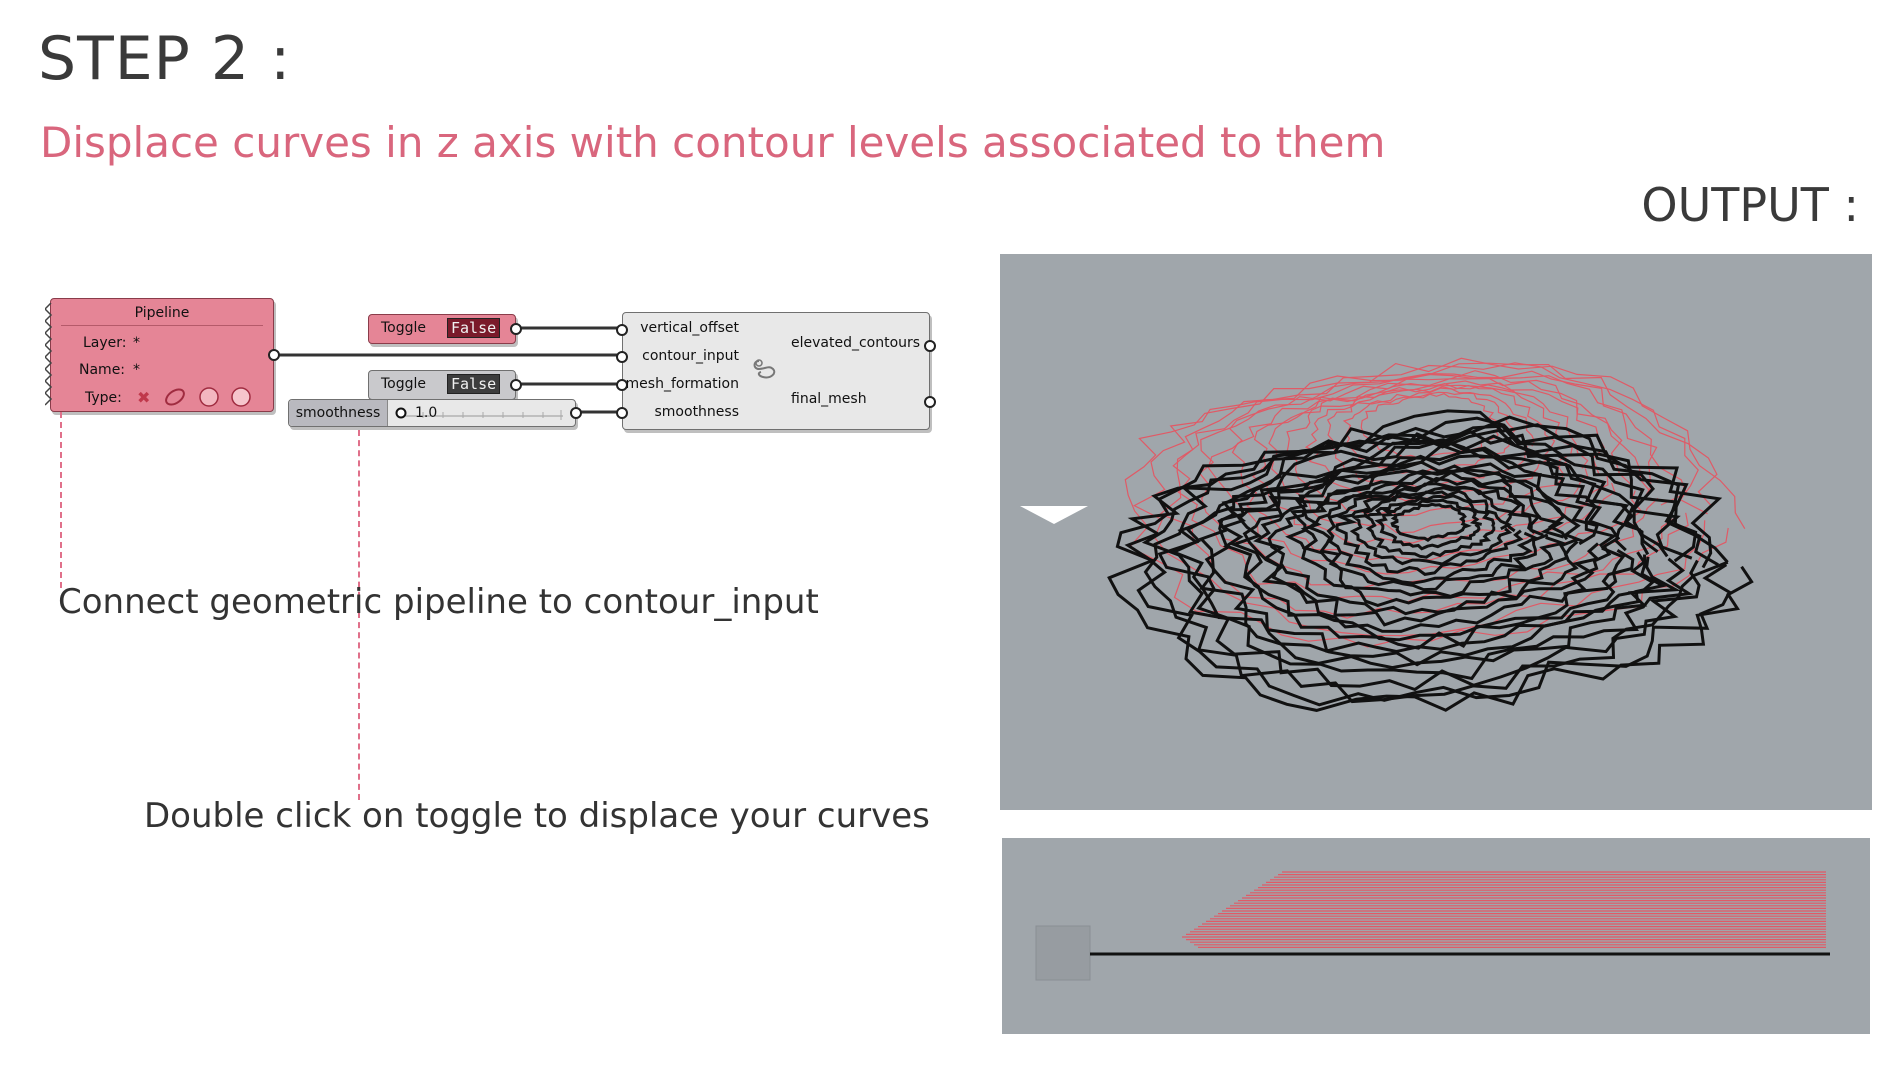 The image size is (1903, 1065). I want to click on input-port-smoothness, so click(622, 413).